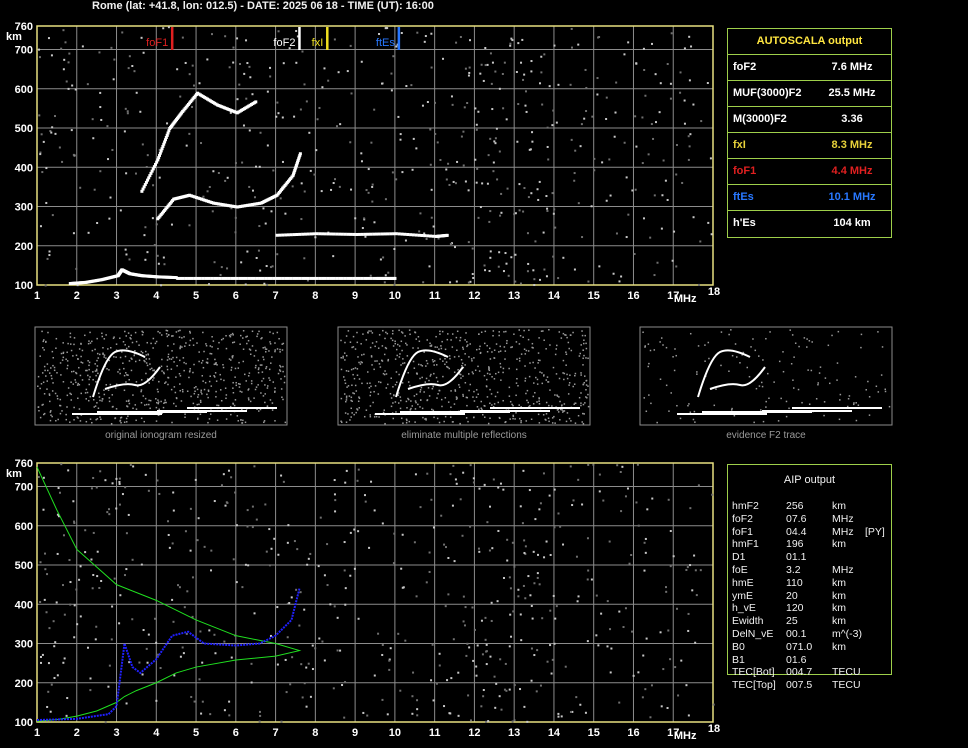  I want to click on thumb-trace, so click(535, 408).